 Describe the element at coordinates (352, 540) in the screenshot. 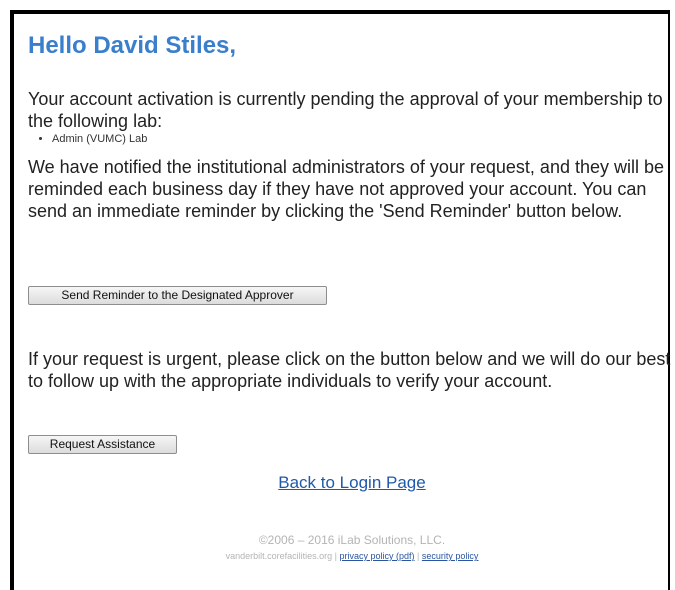

I see `footer-copyright: ©2006 – 2016 iLab Solutions, LLC.` at that location.